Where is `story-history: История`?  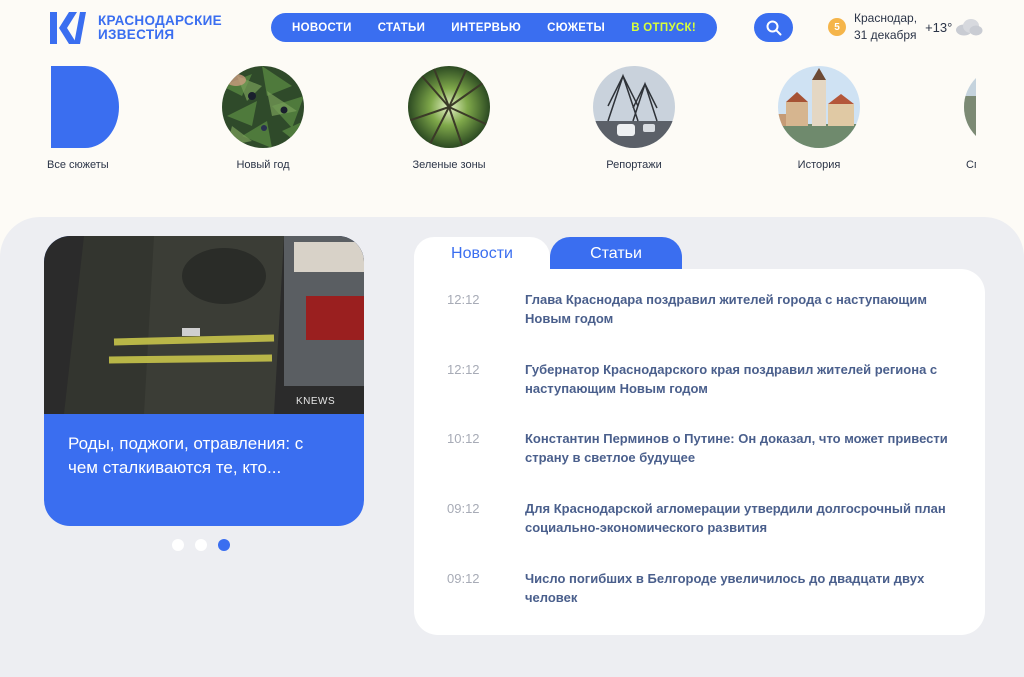 story-history: История is located at coordinates (819, 118).